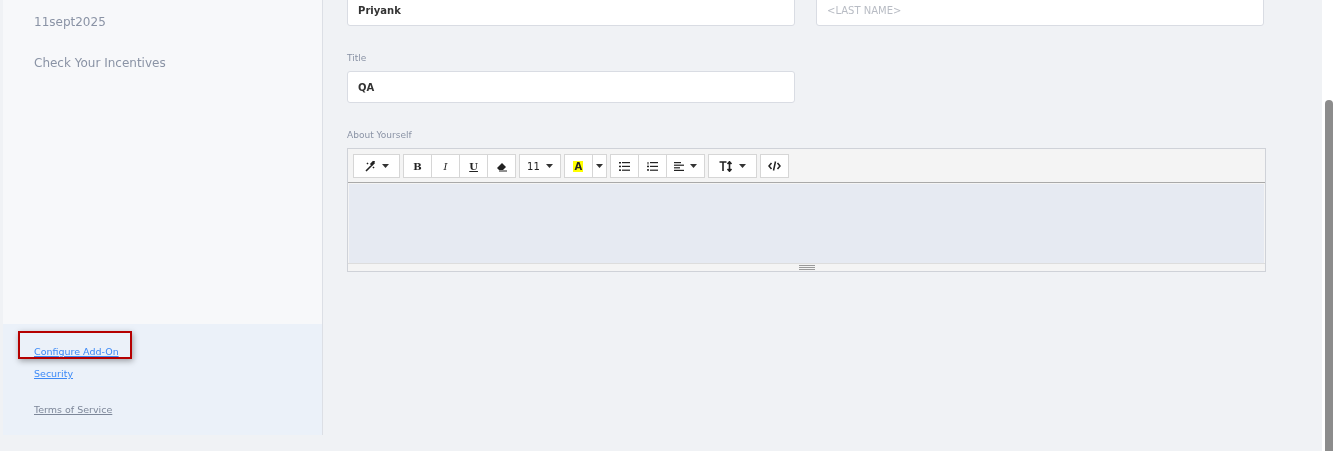 This screenshot has width=1337, height=451. I want to click on align-left-icon, so click(678, 166).